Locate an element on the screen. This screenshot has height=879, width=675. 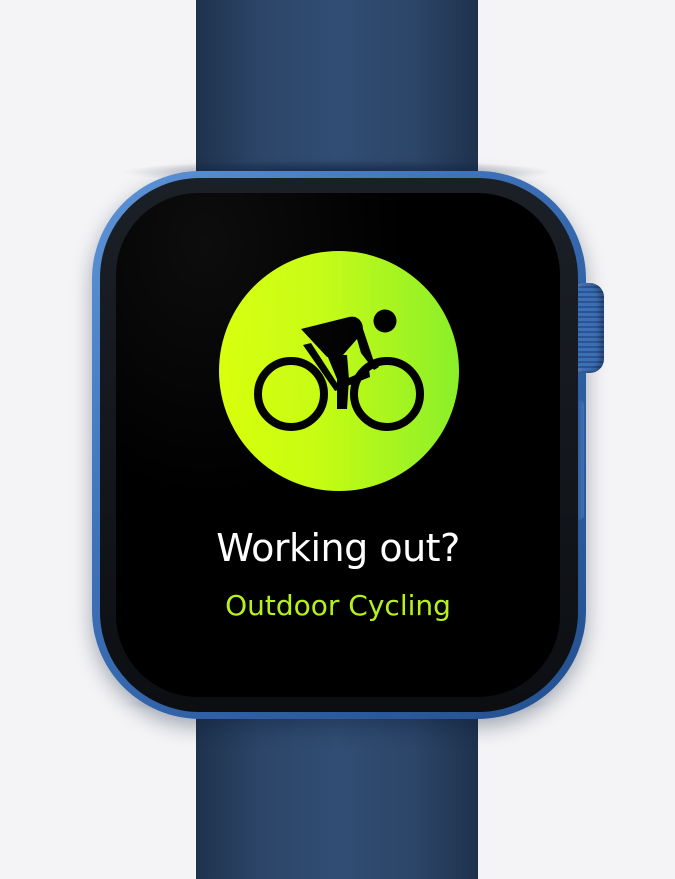
workout-icon-button is located at coordinates (339, 371).